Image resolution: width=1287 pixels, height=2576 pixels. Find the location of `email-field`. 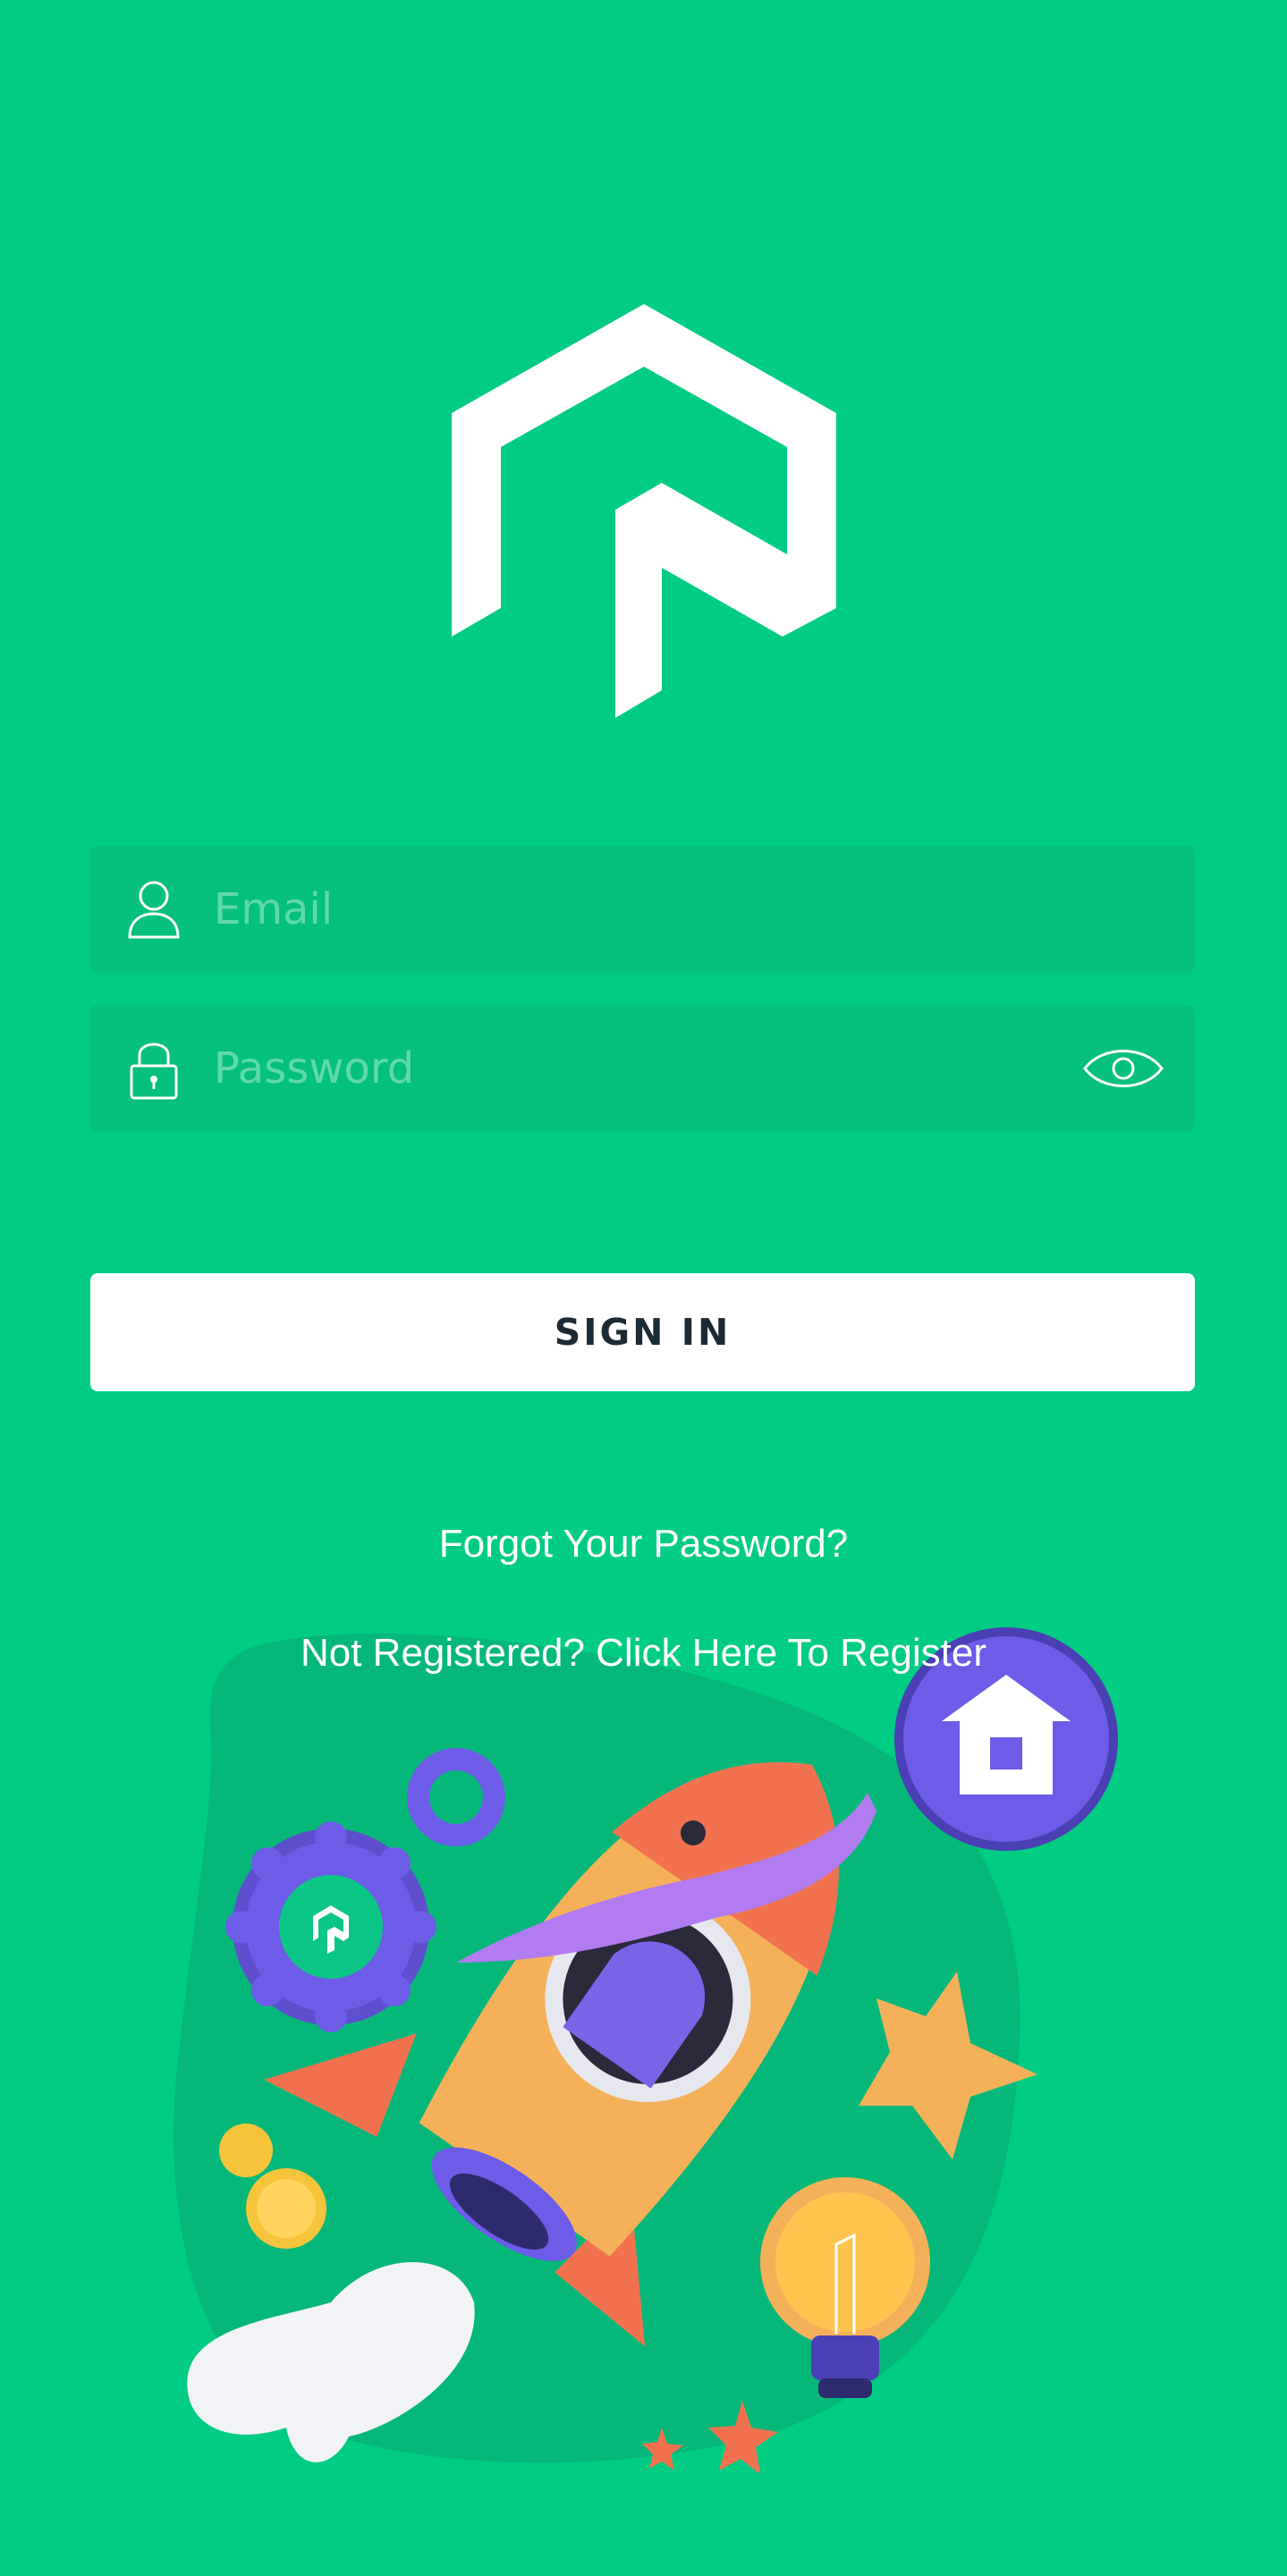

email-field is located at coordinates (642, 909).